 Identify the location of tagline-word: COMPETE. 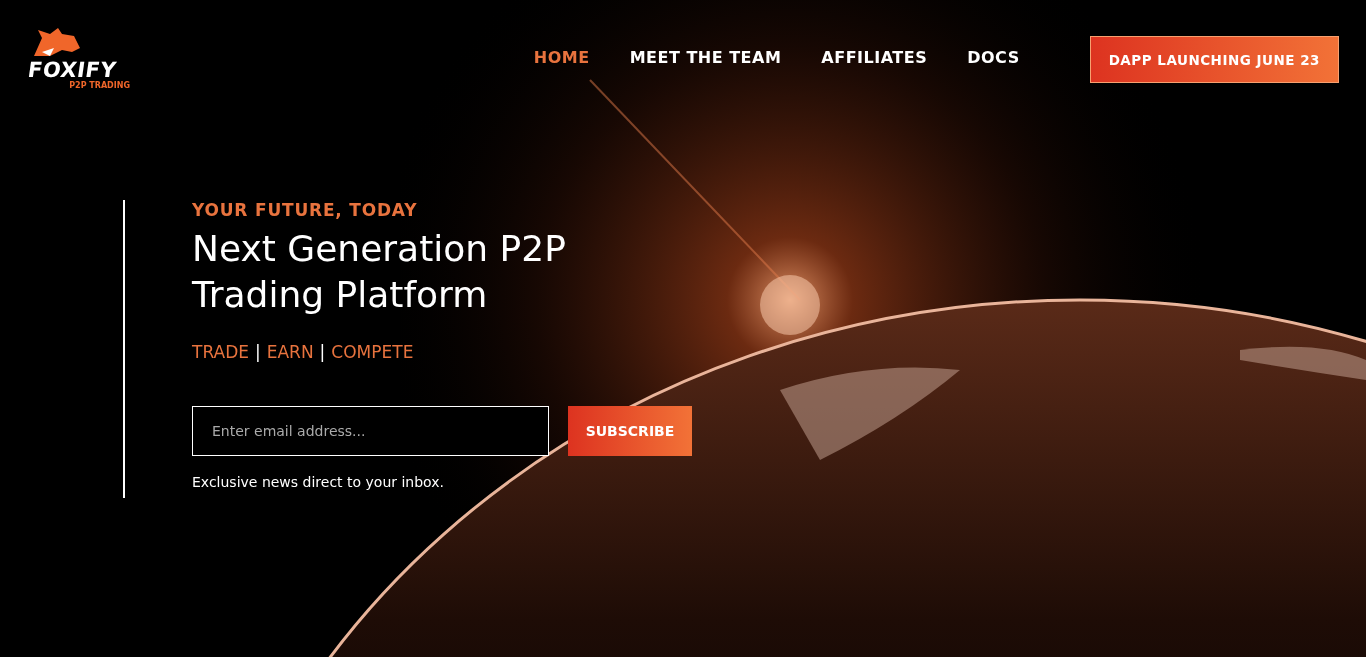
(372, 352).